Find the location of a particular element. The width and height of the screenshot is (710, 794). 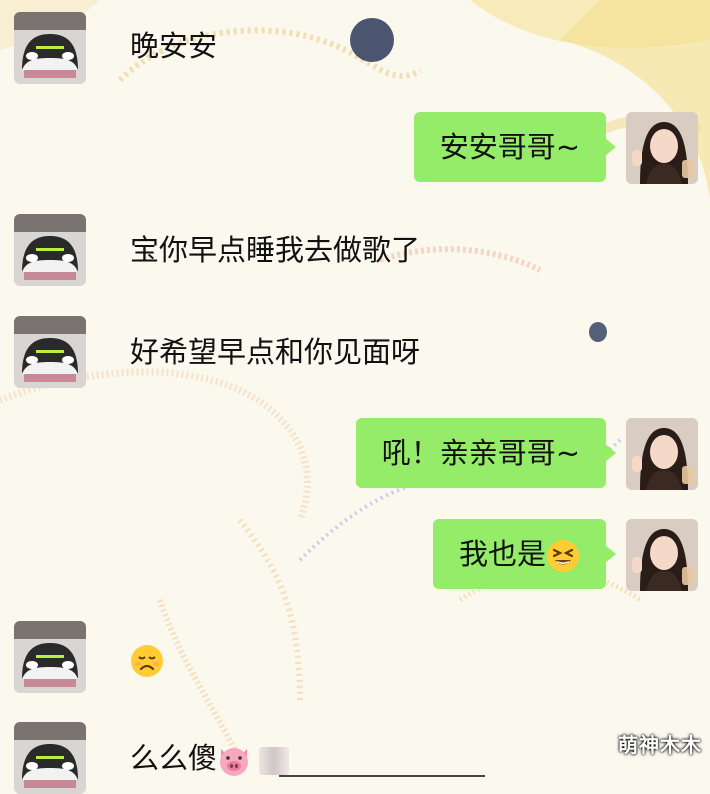

frowning-face-emoji is located at coordinates (147, 661).